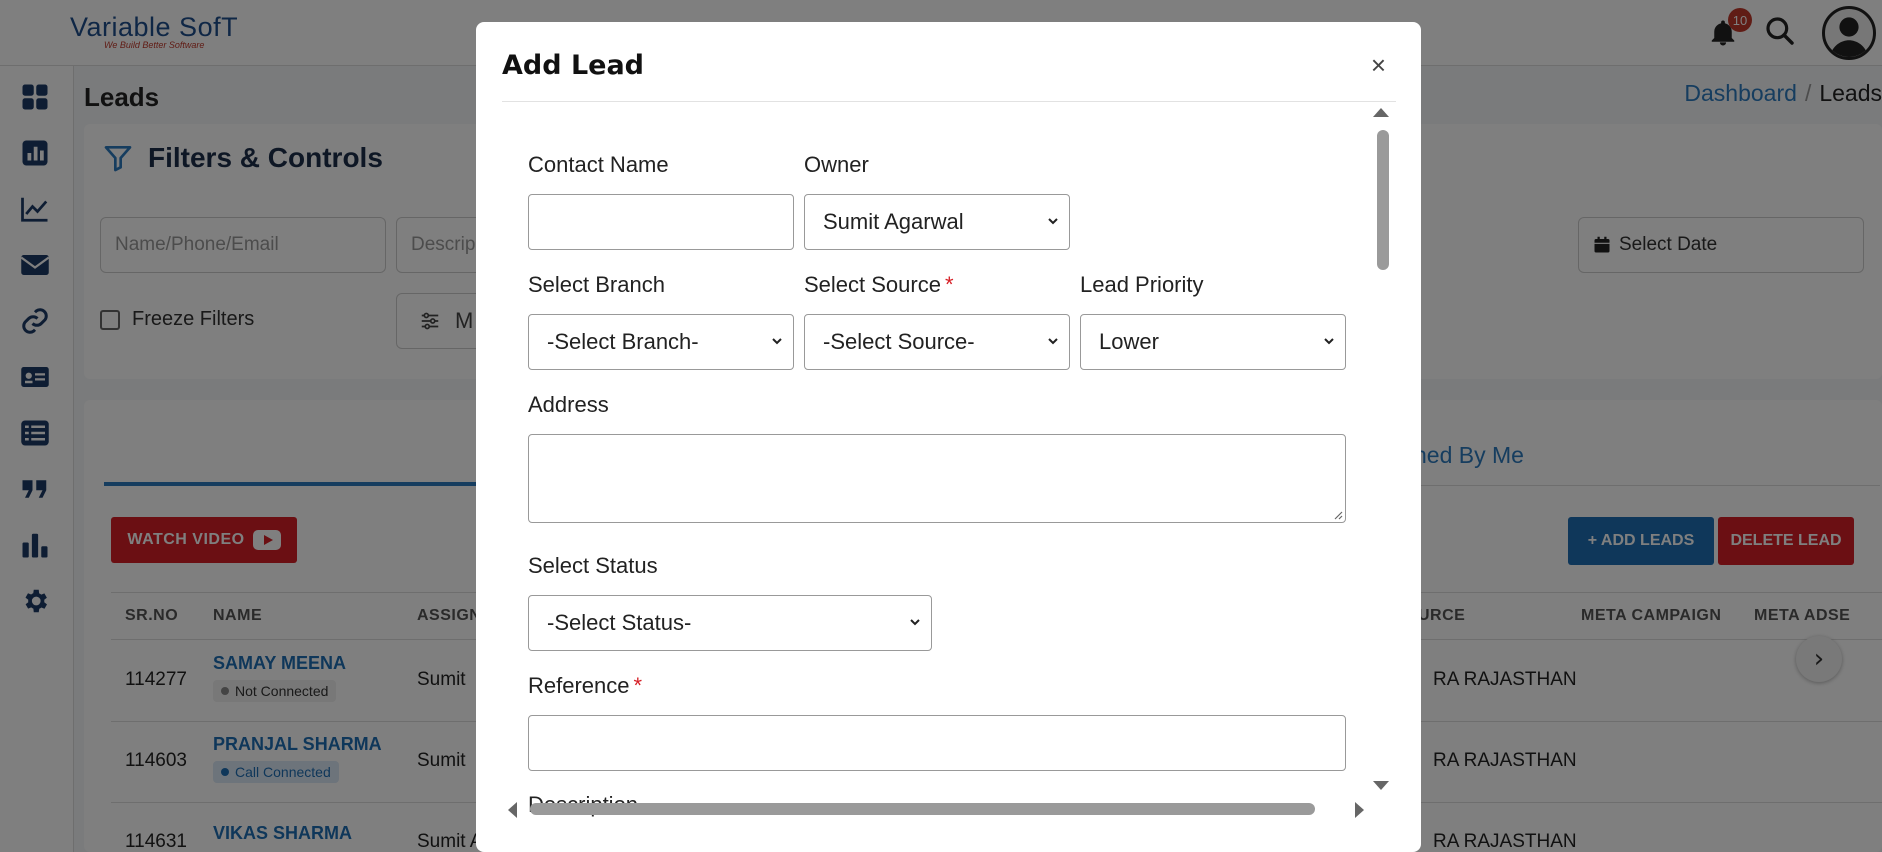  What do you see at coordinates (512, 810) in the screenshot?
I see `scroll-left-arrow-icon` at bounding box center [512, 810].